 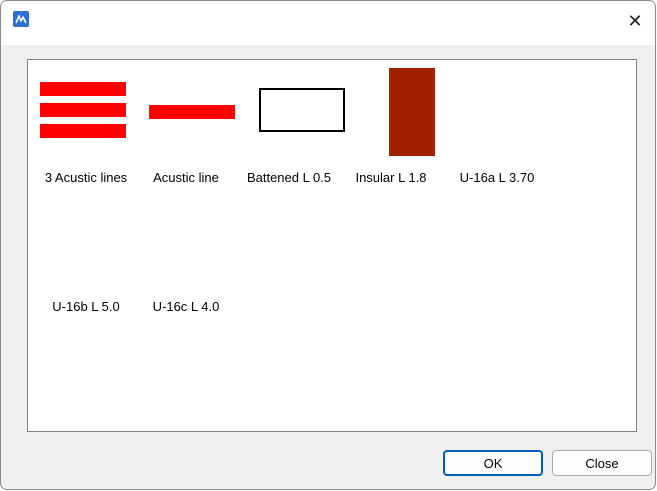 I want to click on close-button: Close, so click(x=602, y=463).